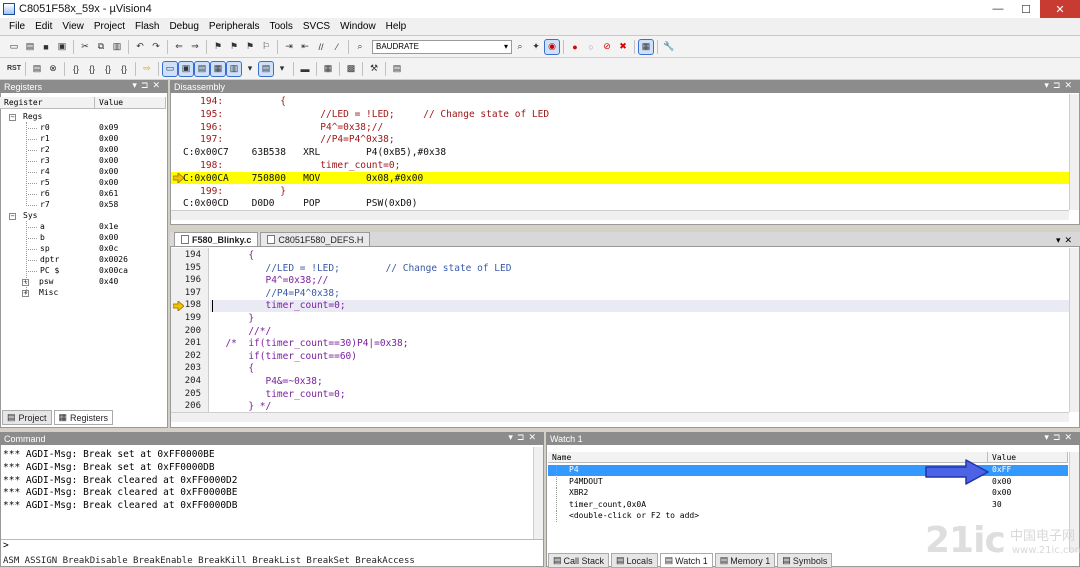  What do you see at coordinates (607, 504) in the screenshot?
I see `watch-expression: timer_count,0x0A` at bounding box center [607, 504].